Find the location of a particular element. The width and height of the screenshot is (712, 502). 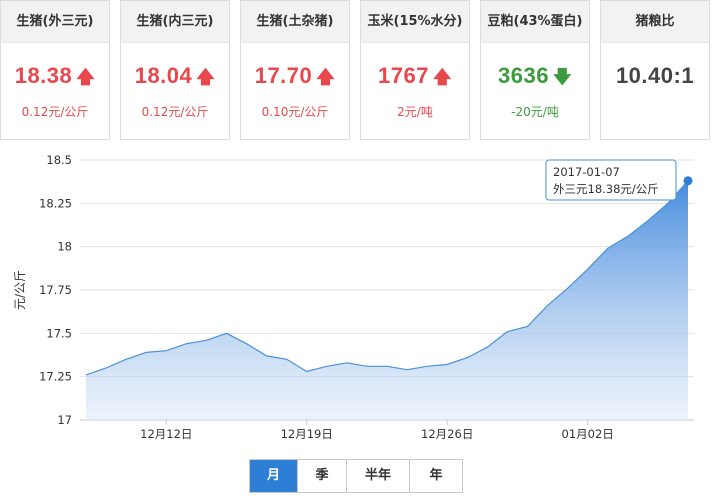

card-price: 18.38 🡅 is located at coordinates (55, 79).